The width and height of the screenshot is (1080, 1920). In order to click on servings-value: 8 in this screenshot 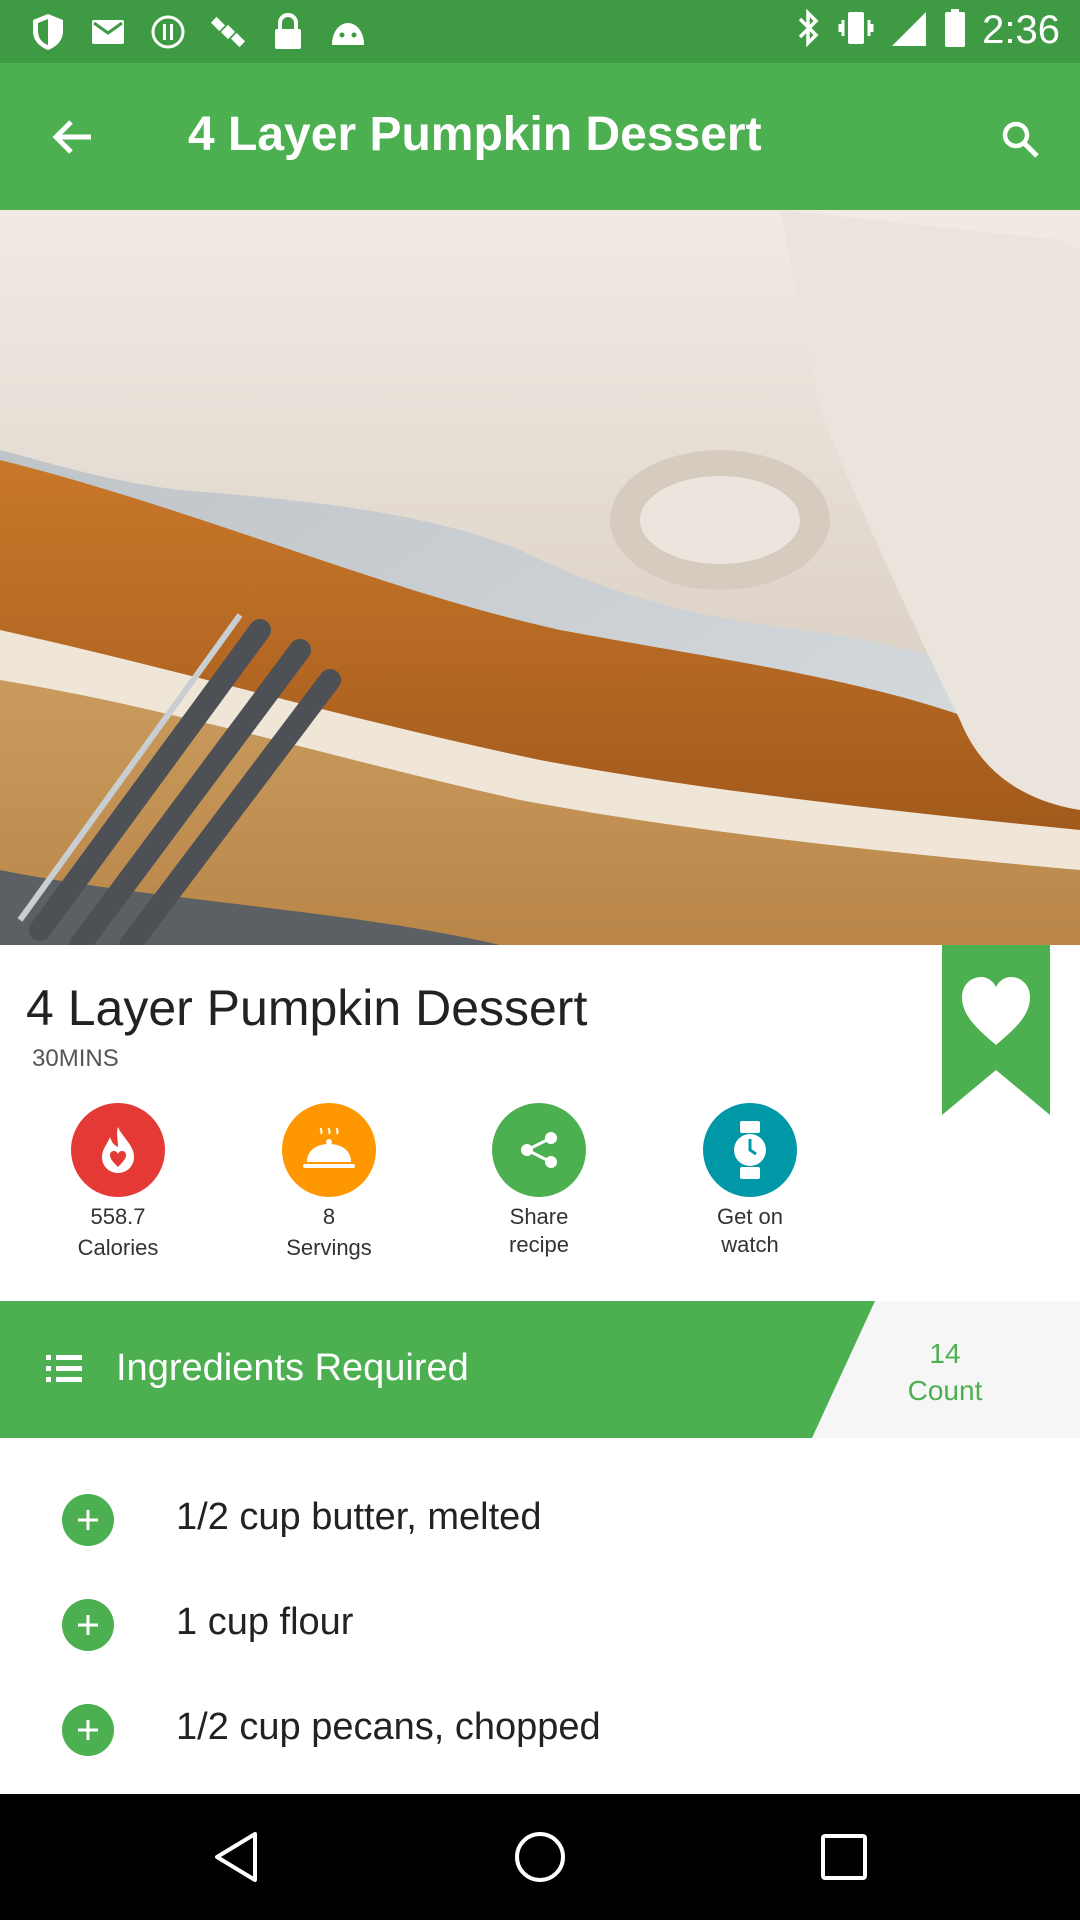, I will do `click(329, 1216)`.